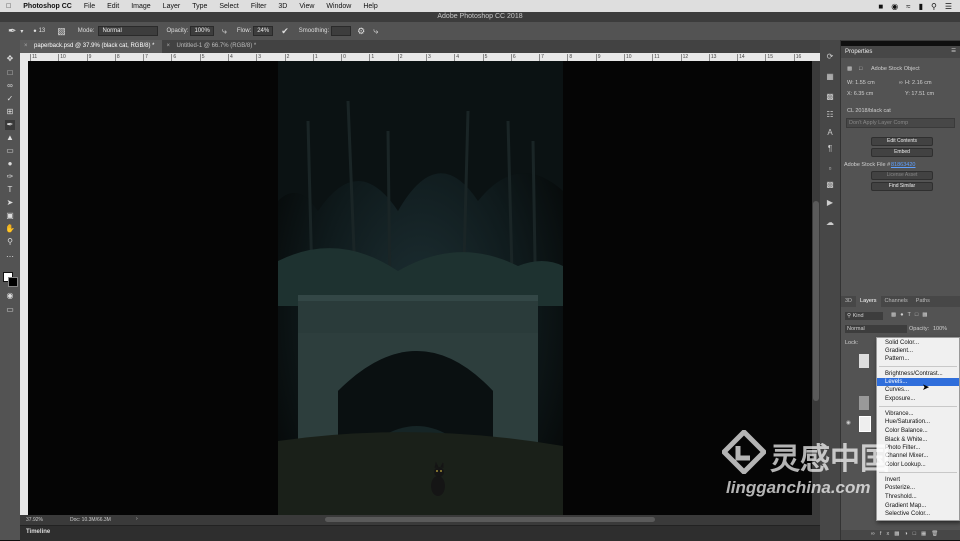  Describe the element at coordinates (902, 186) in the screenshot. I see `find-similar-button: Find Similar` at that location.